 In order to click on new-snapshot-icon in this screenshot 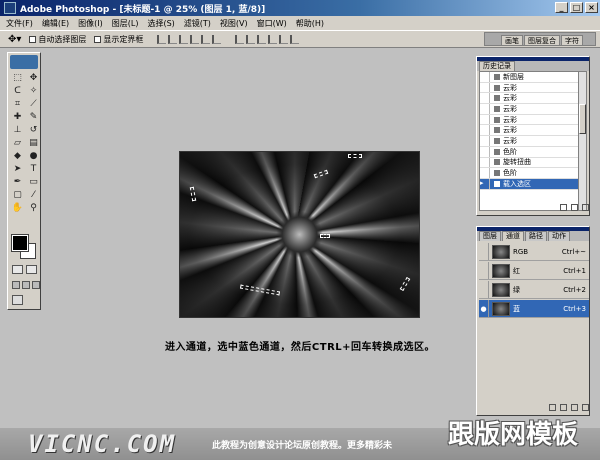, I will do `click(574, 207)`.